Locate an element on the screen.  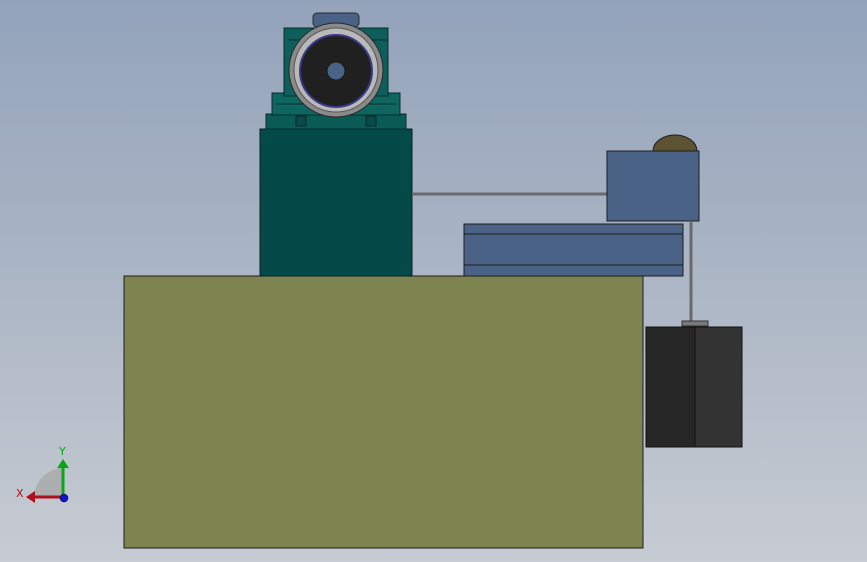
valve-cap is located at coordinates (675, 143).